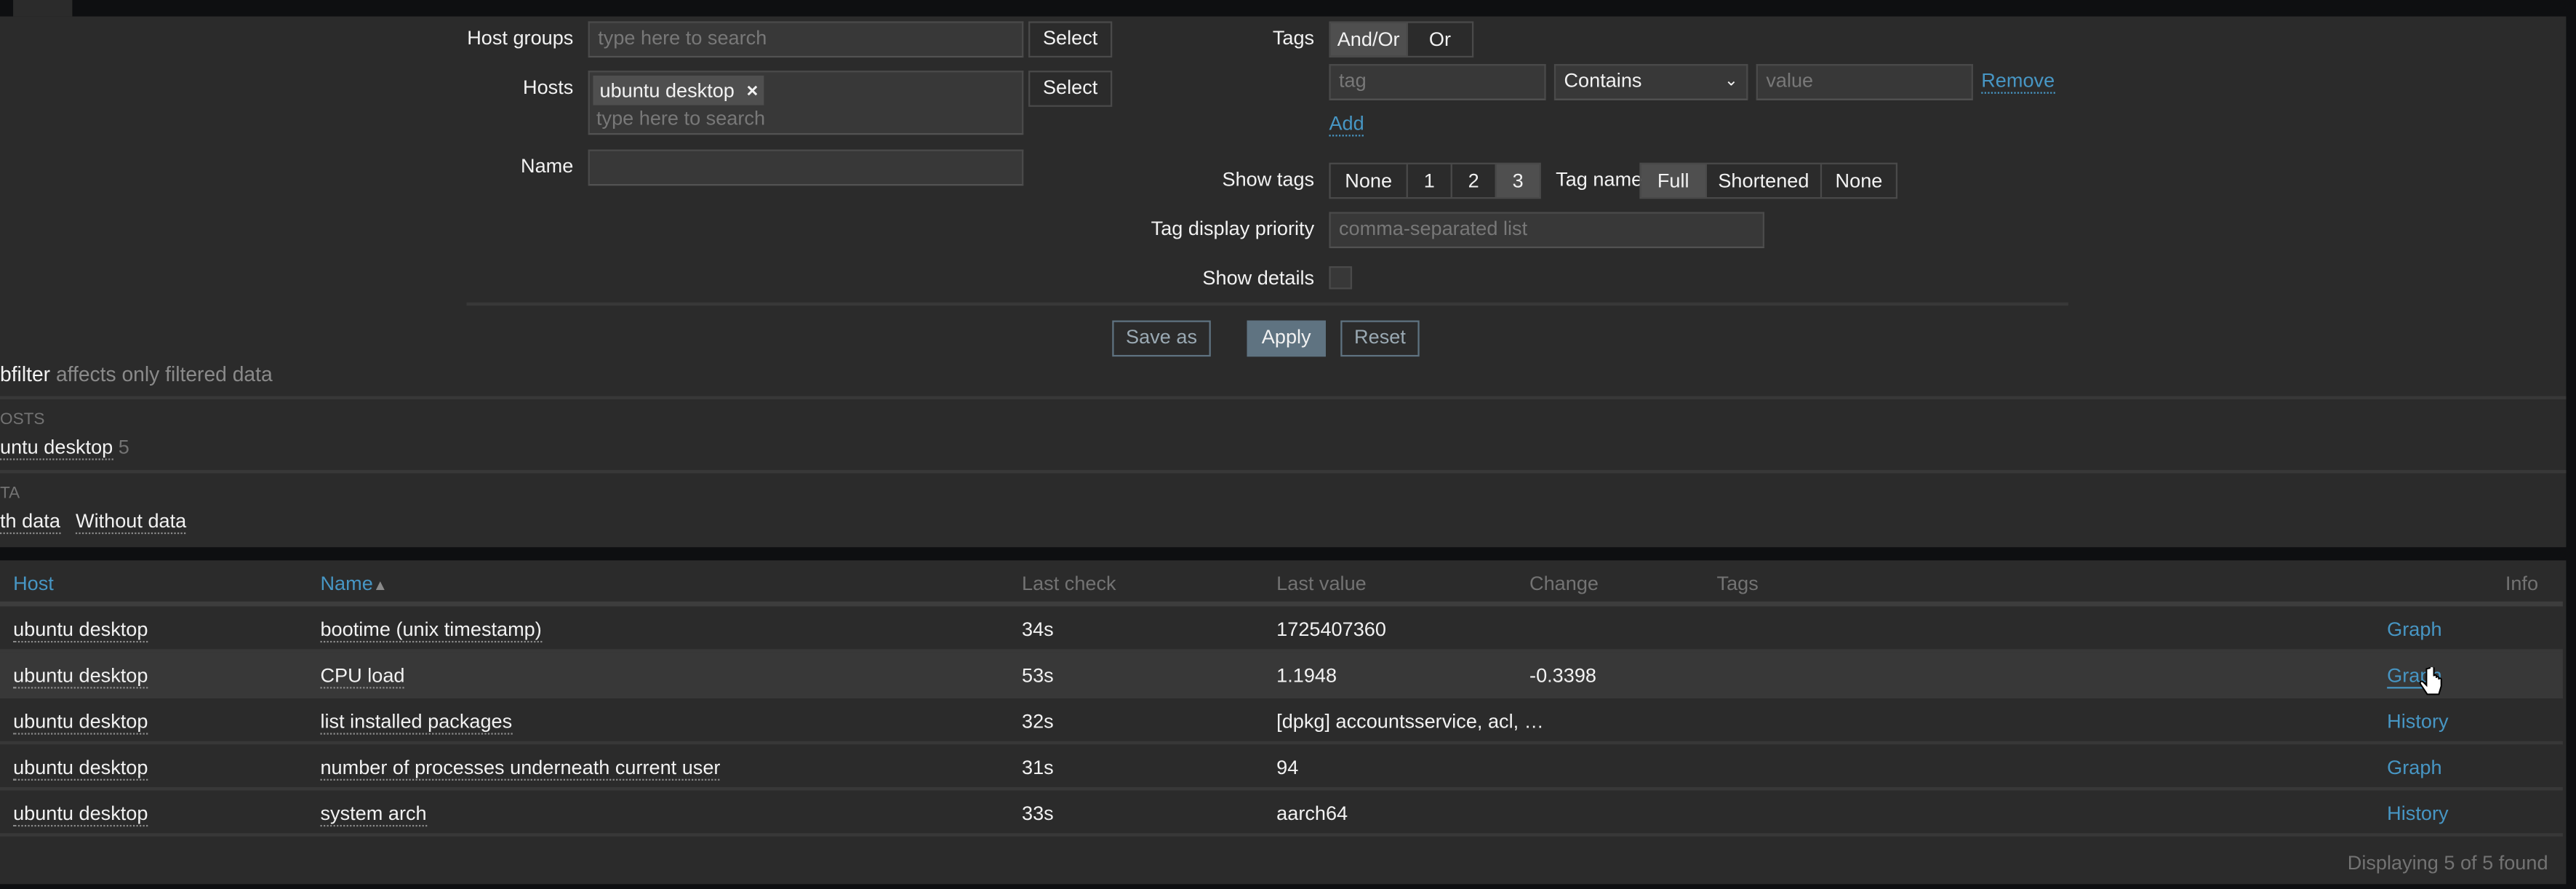 Image resolution: width=2576 pixels, height=889 pixels. Describe the element at coordinates (806, 40) in the screenshot. I see `host-groups-input: type here to search` at that location.